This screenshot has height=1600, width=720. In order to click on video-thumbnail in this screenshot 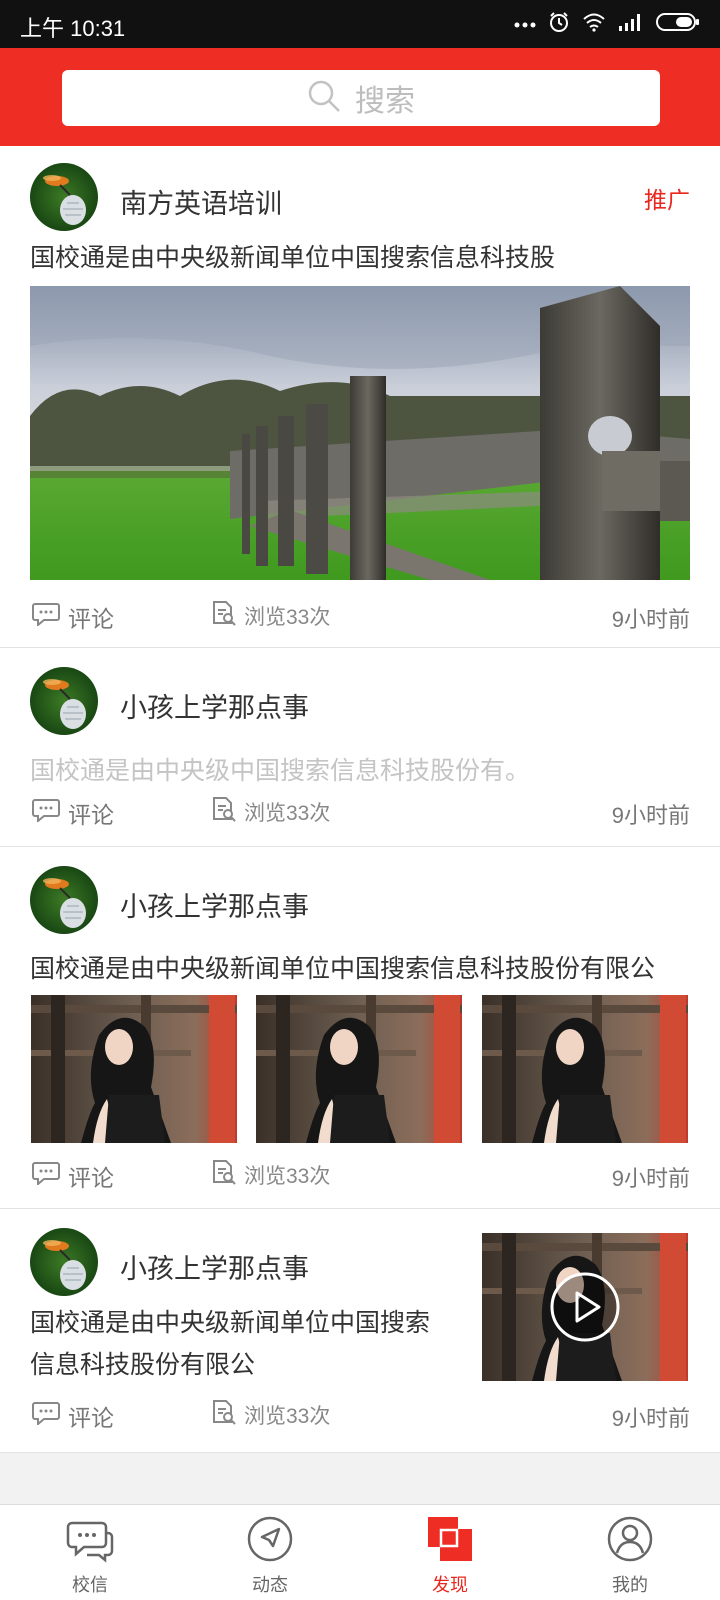, I will do `click(585, 1307)`.